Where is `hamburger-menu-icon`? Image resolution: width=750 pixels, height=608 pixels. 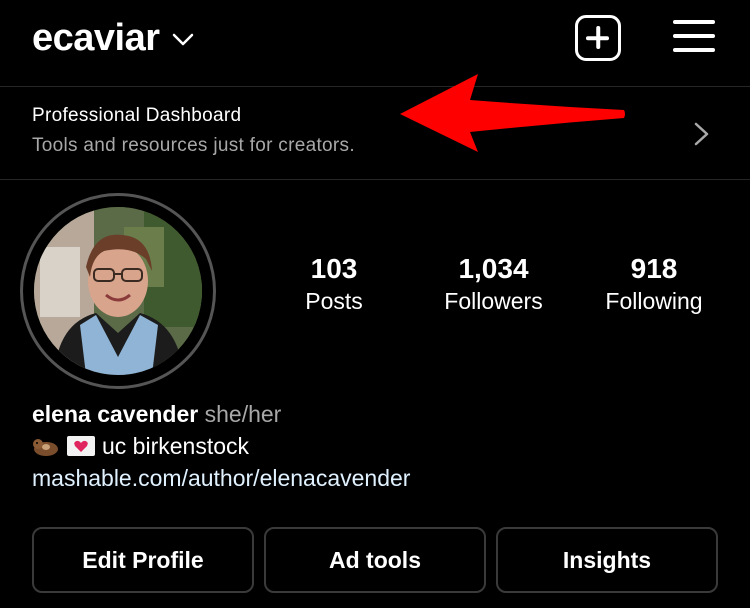
hamburger-menu-icon is located at coordinates (694, 36).